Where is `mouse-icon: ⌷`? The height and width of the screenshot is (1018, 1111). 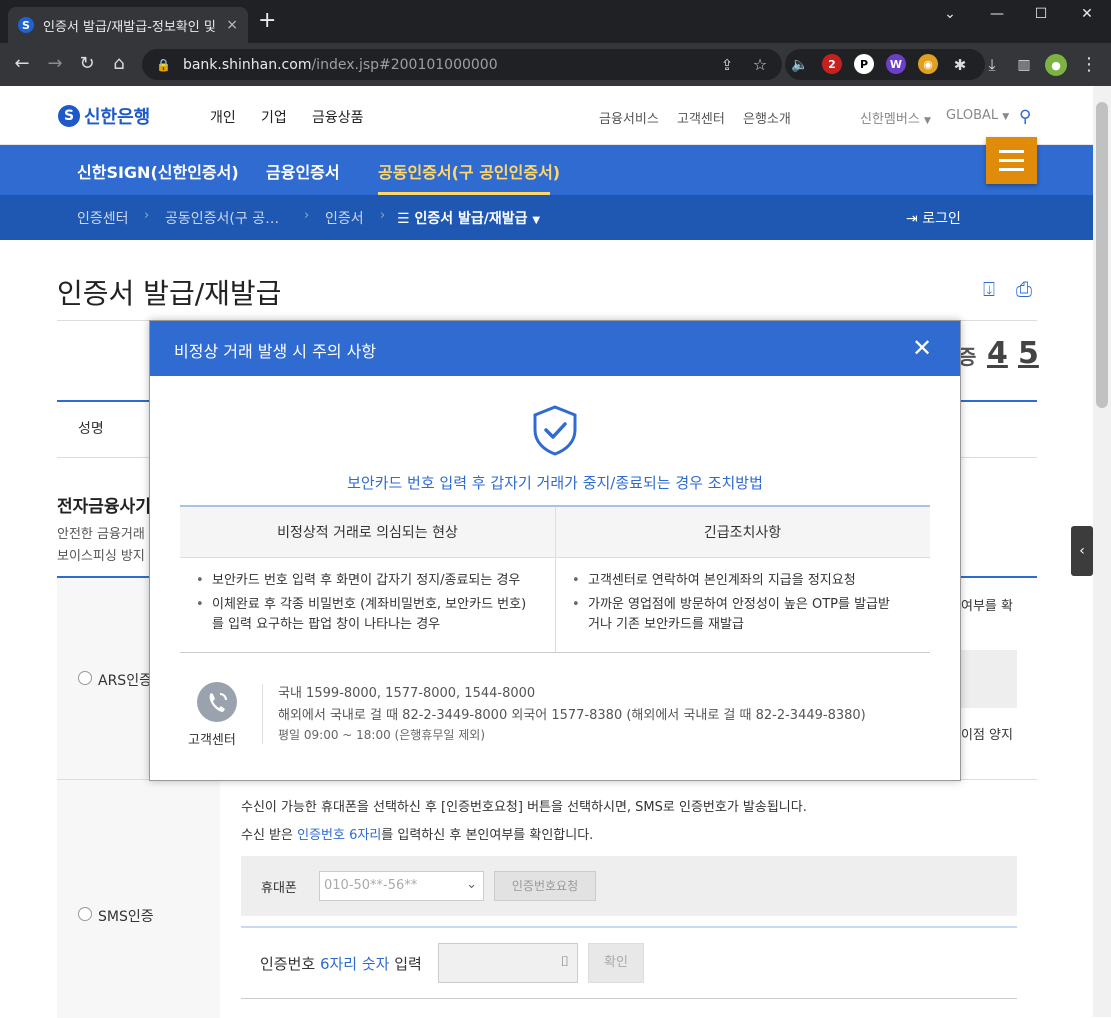 mouse-icon: ⌷ is located at coordinates (564, 962).